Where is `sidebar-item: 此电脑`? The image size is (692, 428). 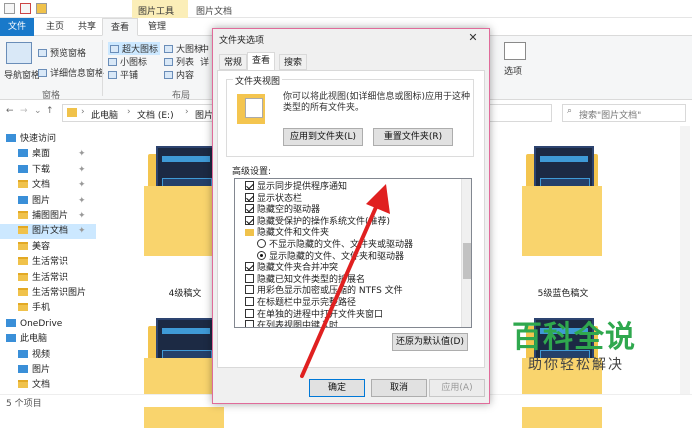 sidebar-item: 此电脑 is located at coordinates (48, 339).